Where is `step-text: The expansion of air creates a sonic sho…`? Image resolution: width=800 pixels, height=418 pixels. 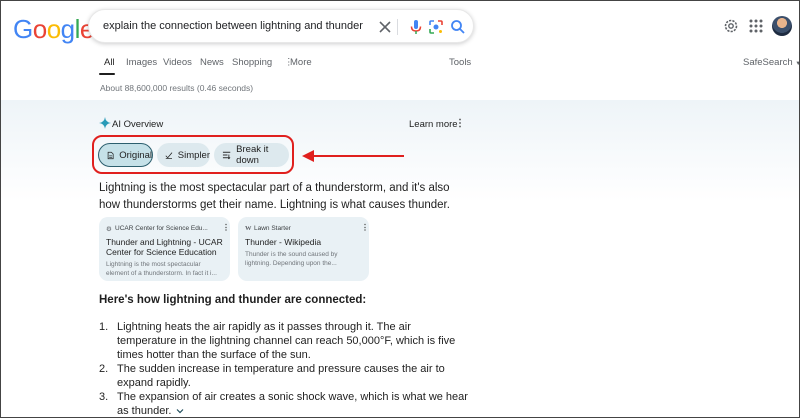 step-text: The expansion of air creates a sonic sho… is located at coordinates (292, 404).